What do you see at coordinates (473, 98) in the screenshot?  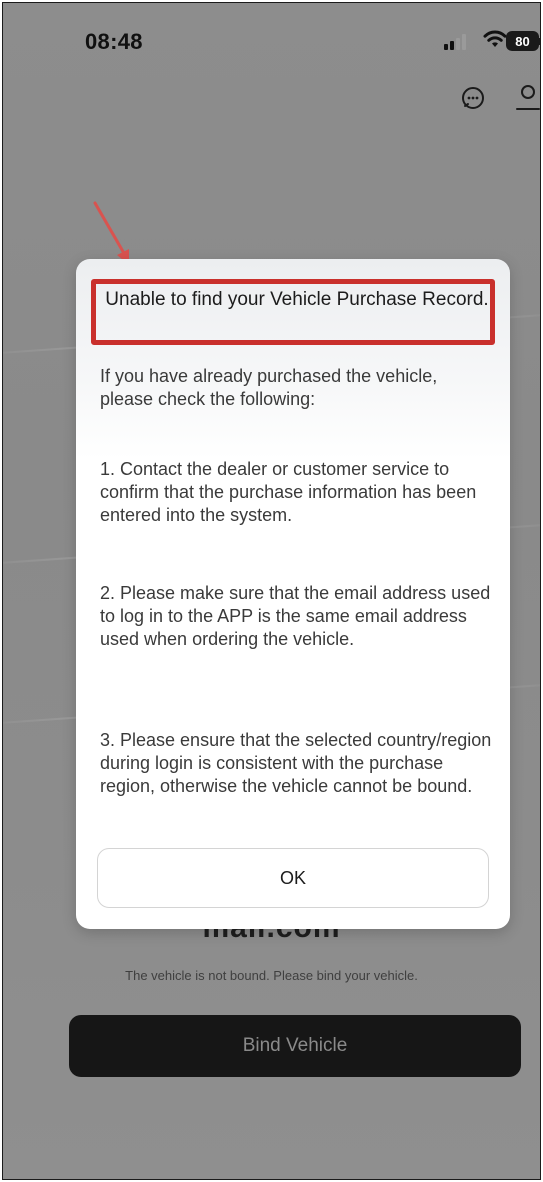 I see `message-icon` at bounding box center [473, 98].